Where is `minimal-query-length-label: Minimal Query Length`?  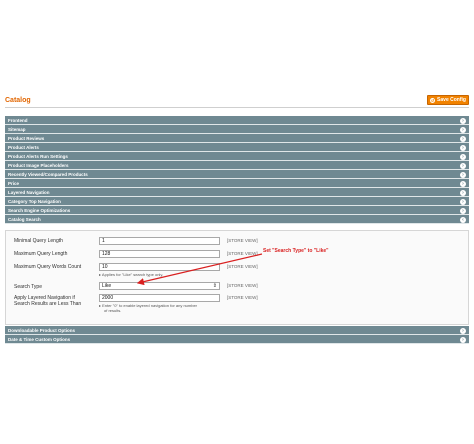
minimal-query-length-label: Minimal Query Length is located at coordinates (38, 241).